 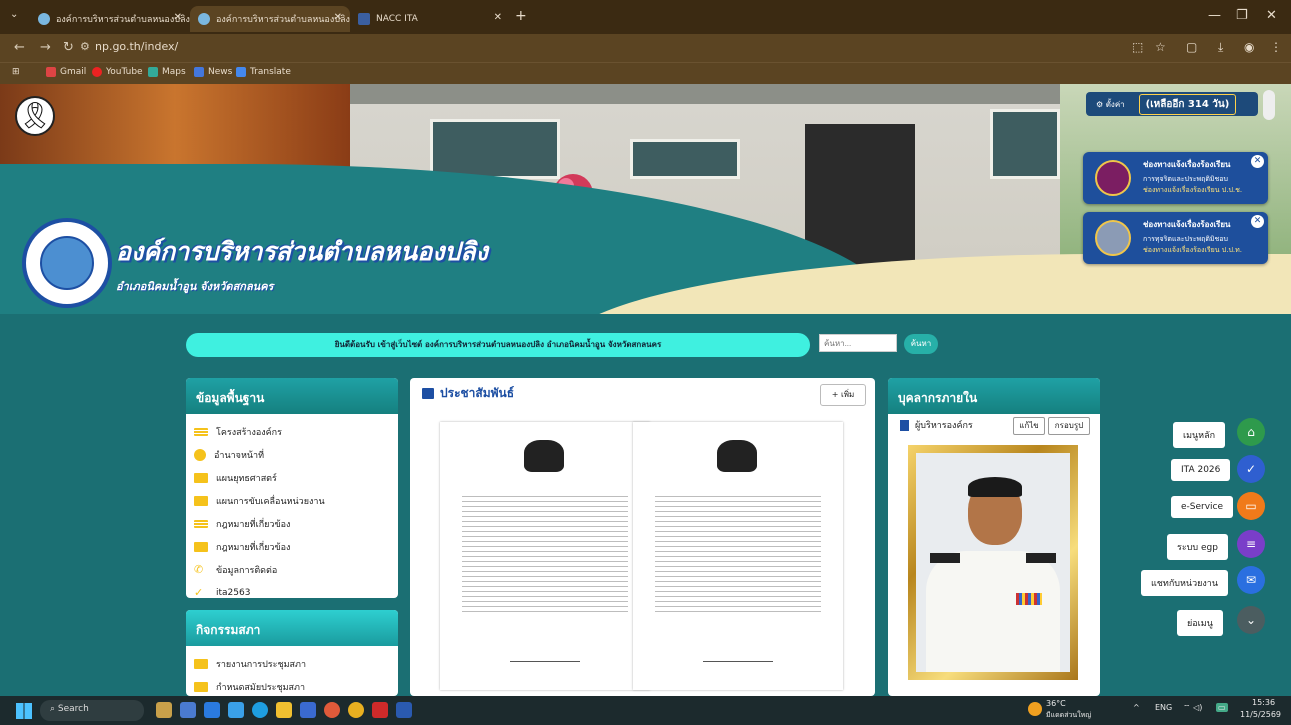 I want to click on taskbar-search: ⌕ Search, so click(x=92, y=710).